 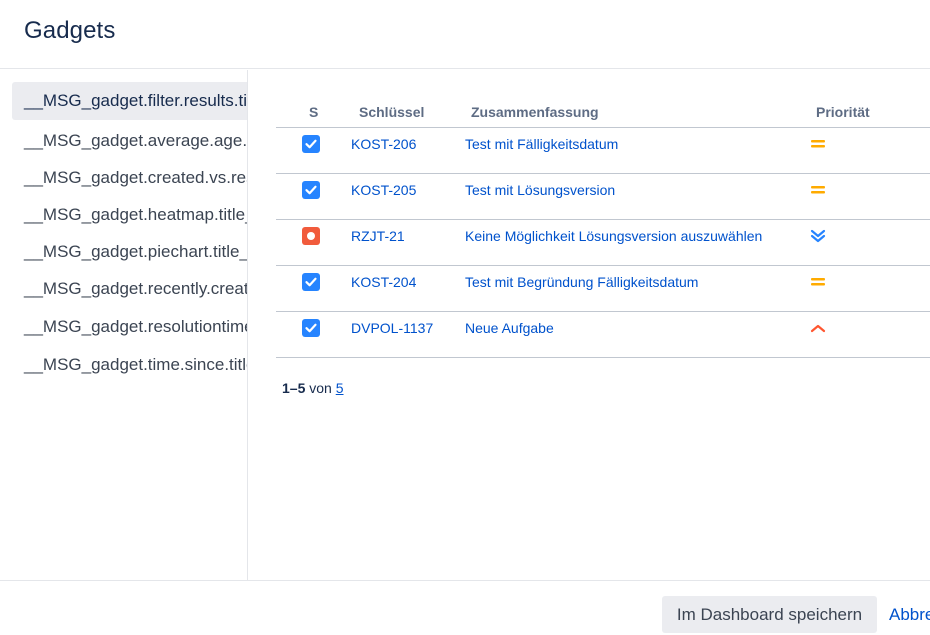 I want to click on issue-key-link: KOST-204, so click(x=383, y=282).